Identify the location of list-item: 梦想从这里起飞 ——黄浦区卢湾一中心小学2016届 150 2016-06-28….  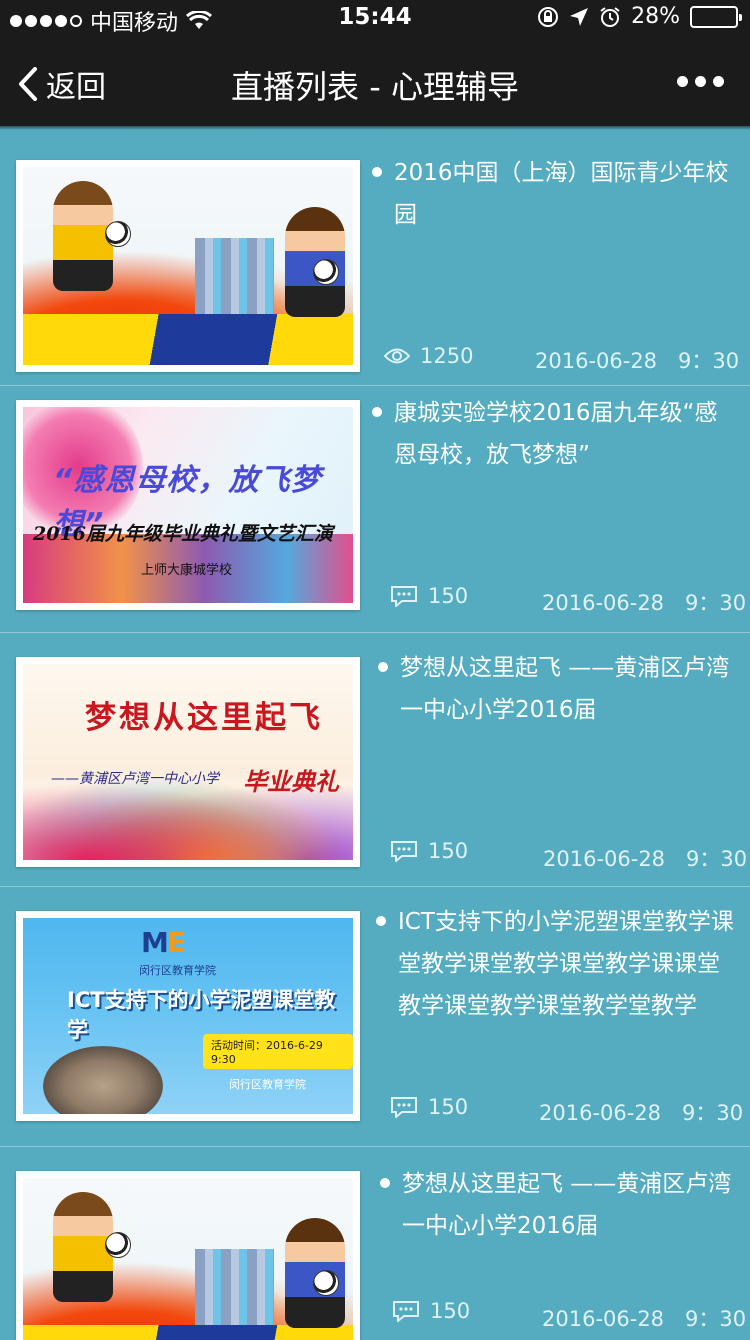
(375, 1243).